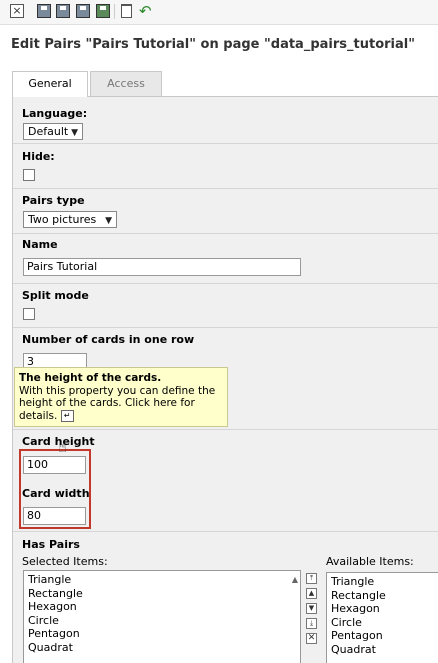  Describe the element at coordinates (90, 378) in the screenshot. I see `tooltip-title: The height of the cards.` at that location.